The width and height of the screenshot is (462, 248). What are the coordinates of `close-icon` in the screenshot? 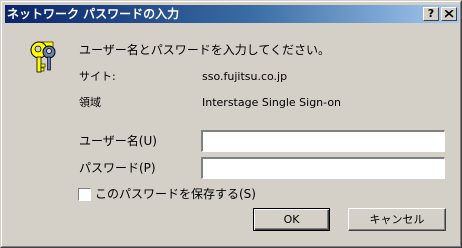 It's located at (449, 14).